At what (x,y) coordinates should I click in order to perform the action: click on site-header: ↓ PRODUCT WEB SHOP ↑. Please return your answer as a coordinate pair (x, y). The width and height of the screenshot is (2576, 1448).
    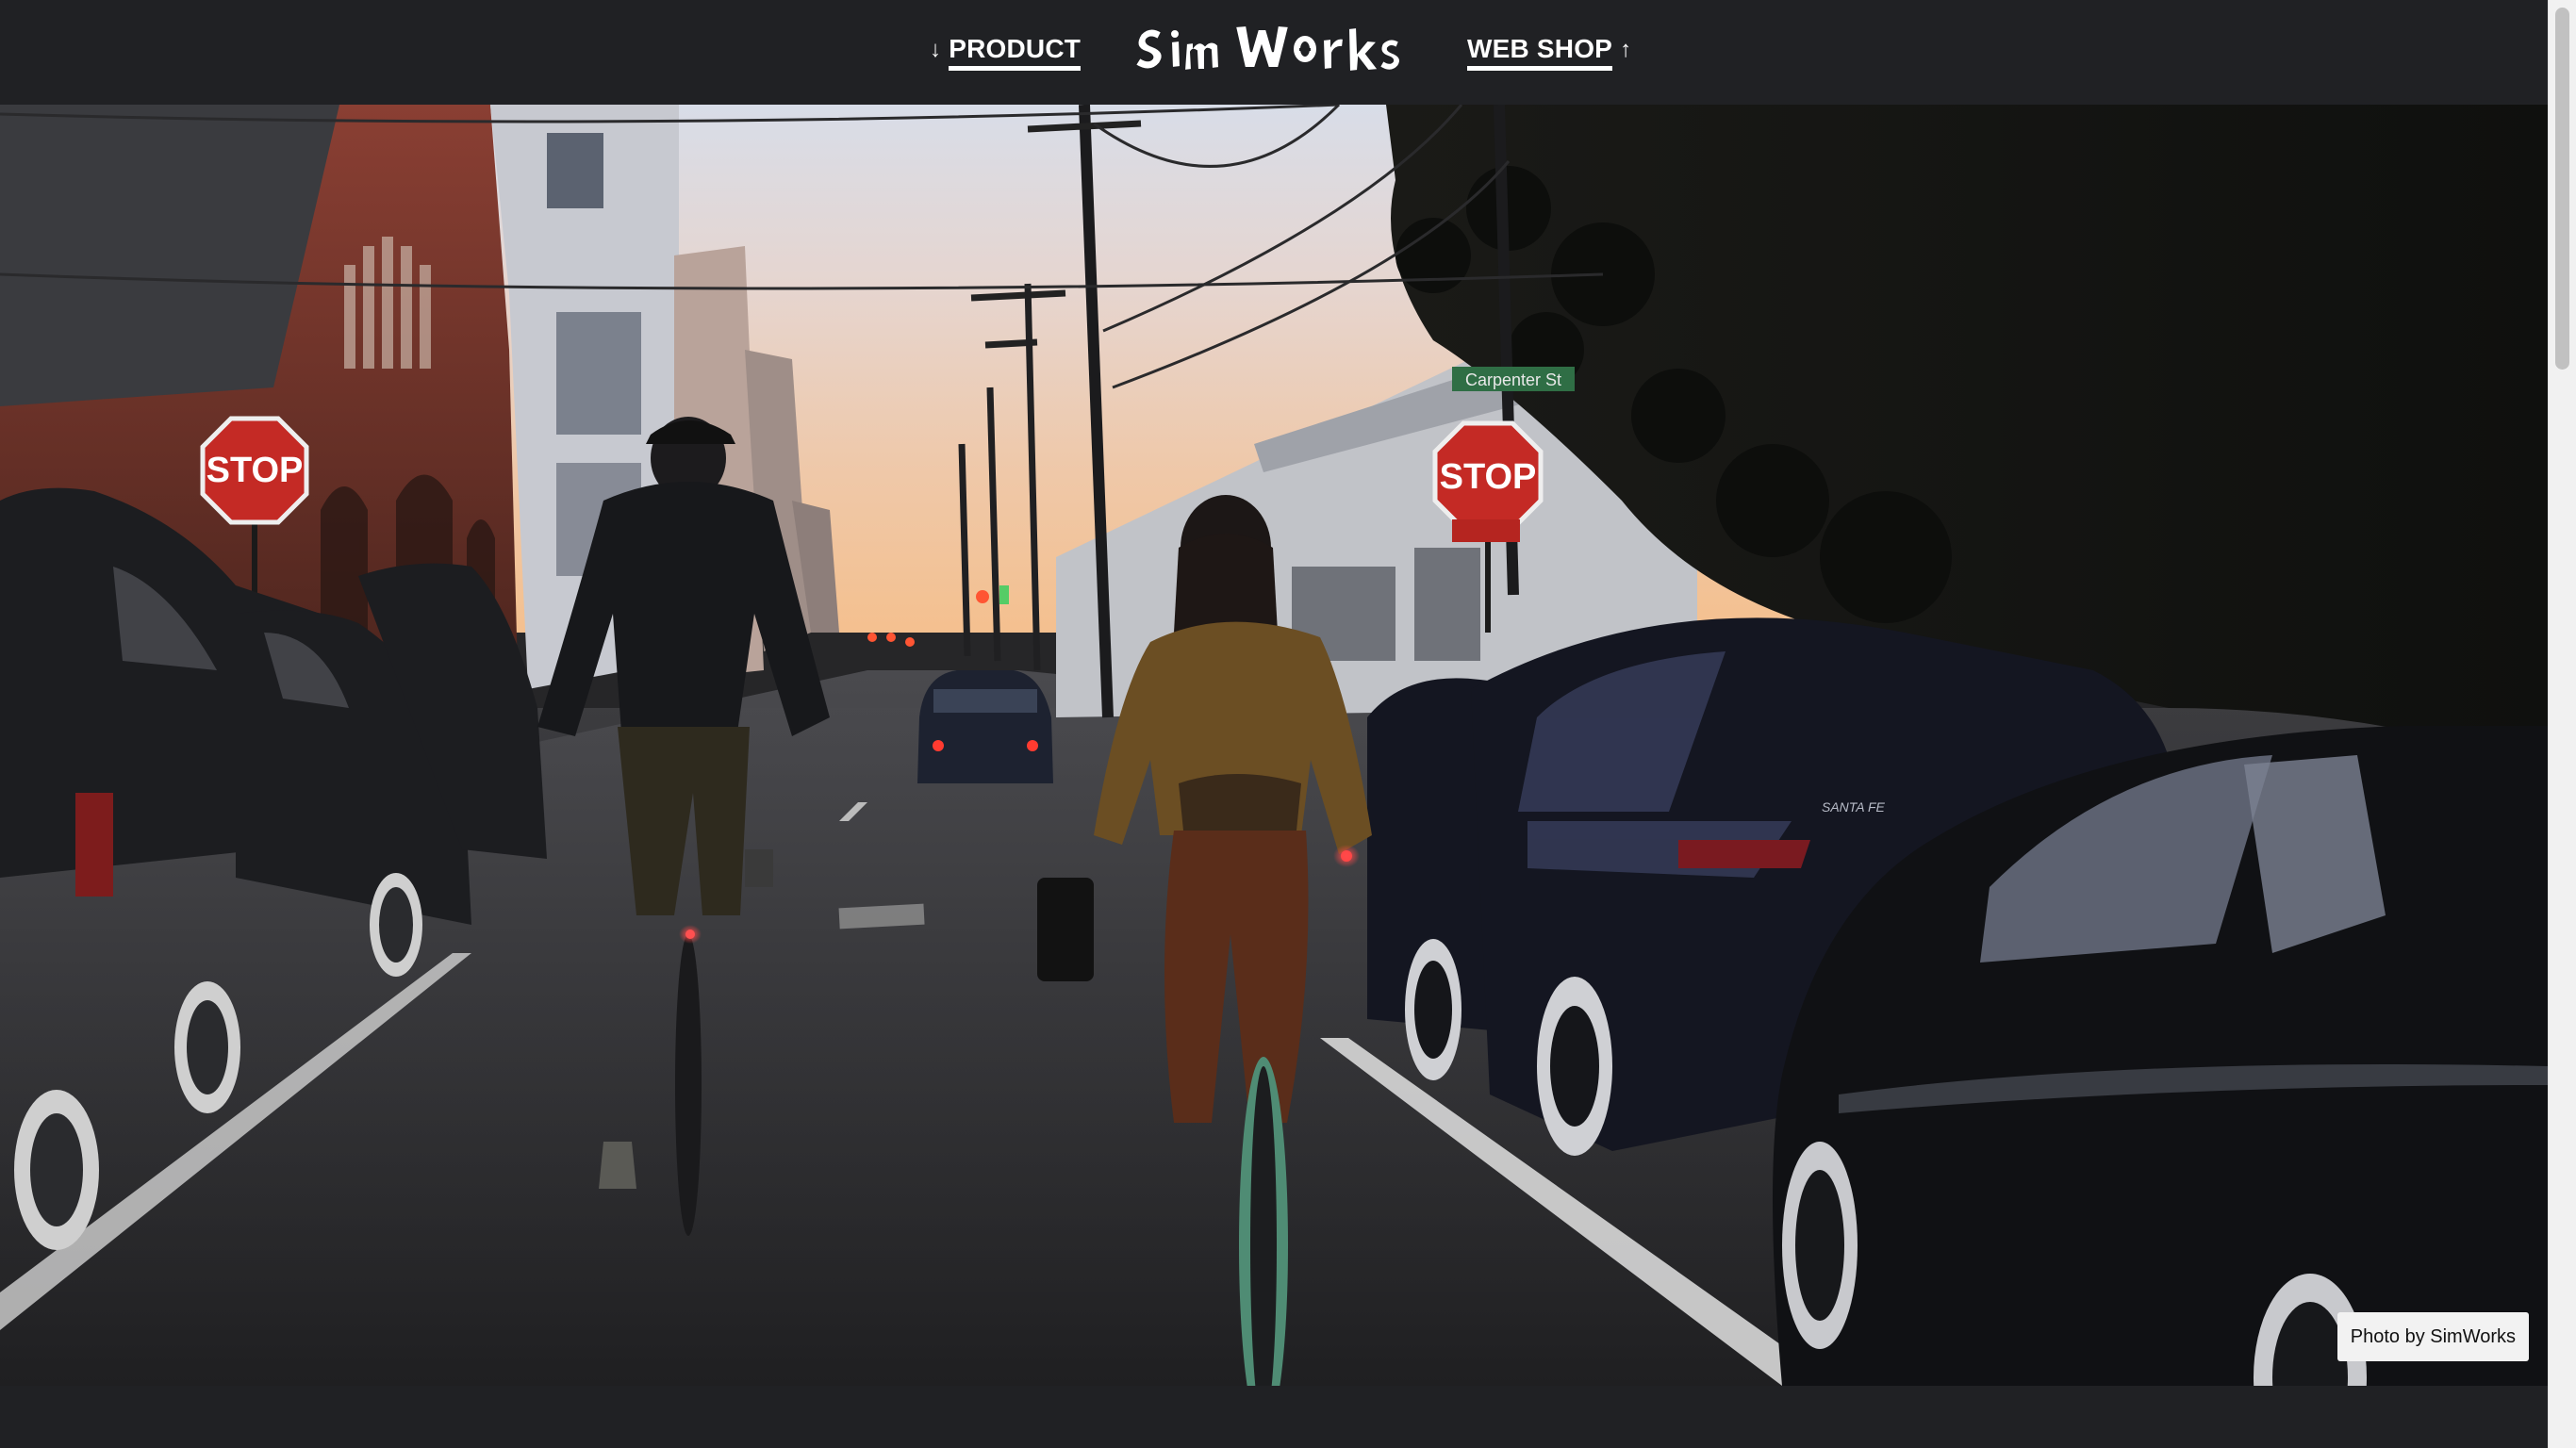
    Looking at the image, I should click on (1274, 52).